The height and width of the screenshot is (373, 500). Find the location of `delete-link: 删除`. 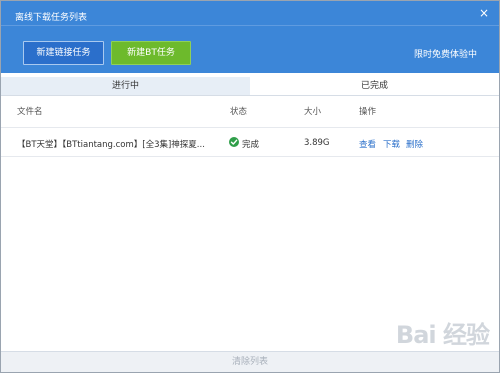

delete-link: 删除 is located at coordinates (414, 144).